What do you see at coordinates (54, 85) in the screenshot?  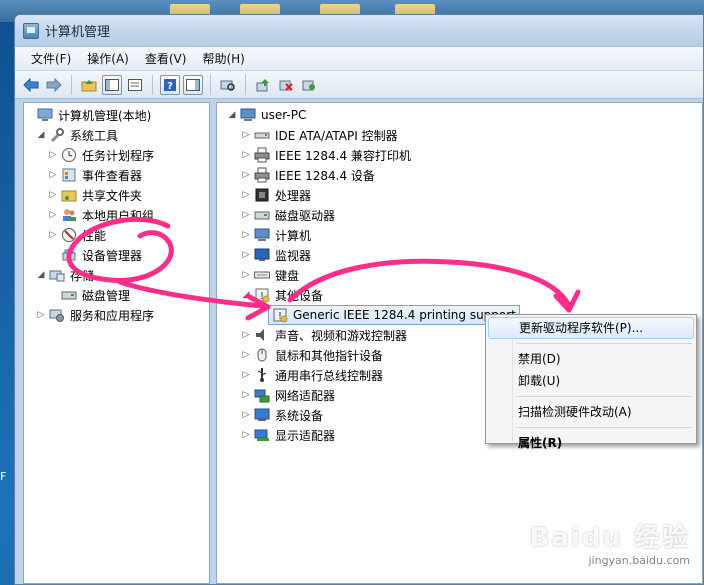 I see `forward-arrow-icon` at bounding box center [54, 85].